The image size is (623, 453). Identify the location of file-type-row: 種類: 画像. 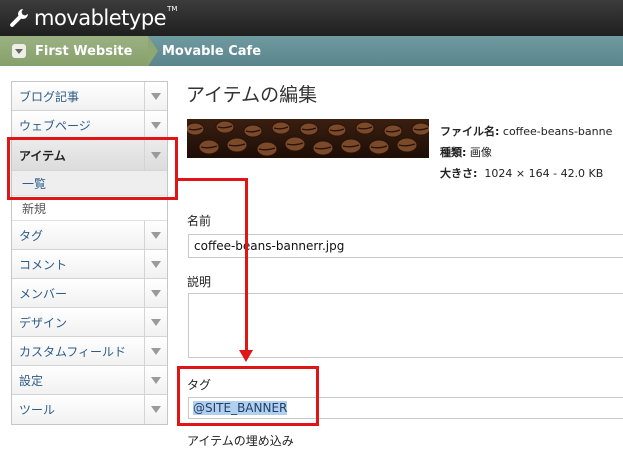
(526, 152).